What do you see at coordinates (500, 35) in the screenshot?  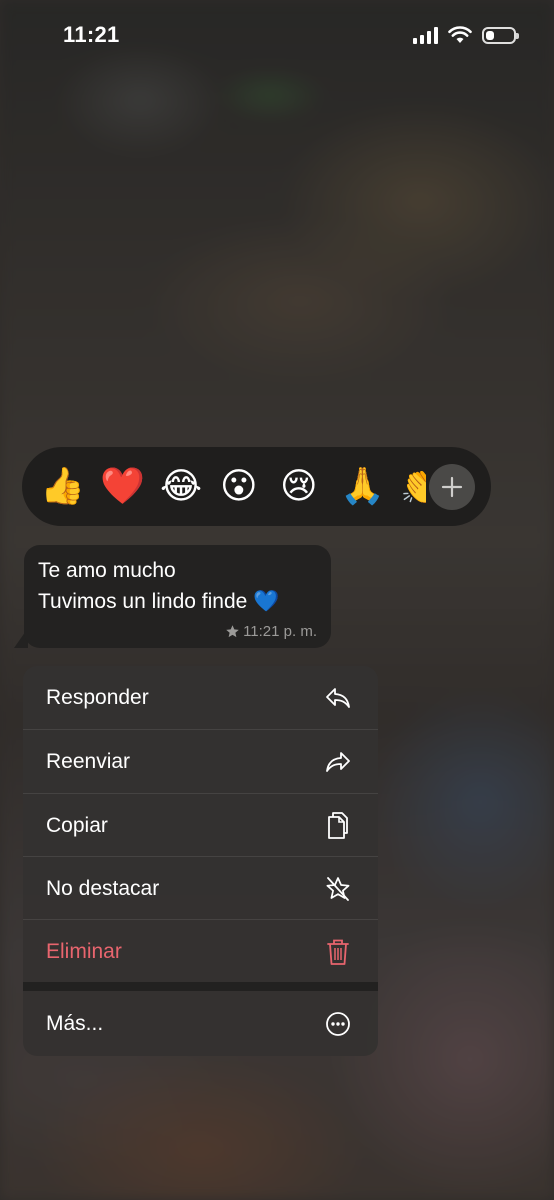 I see `battery-icon` at bounding box center [500, 35].